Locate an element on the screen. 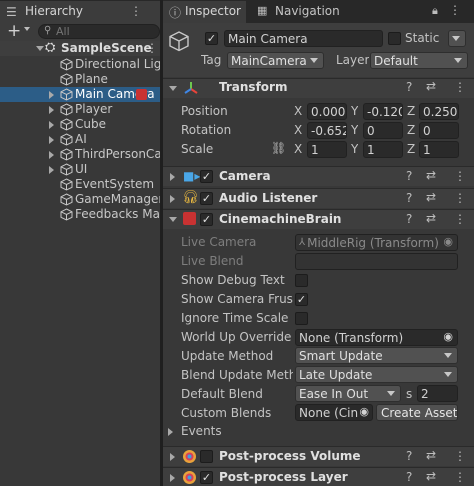 The height and width of the screenshot is (486, 474). search-box: ⚲ is located at coordinates (99, 31).